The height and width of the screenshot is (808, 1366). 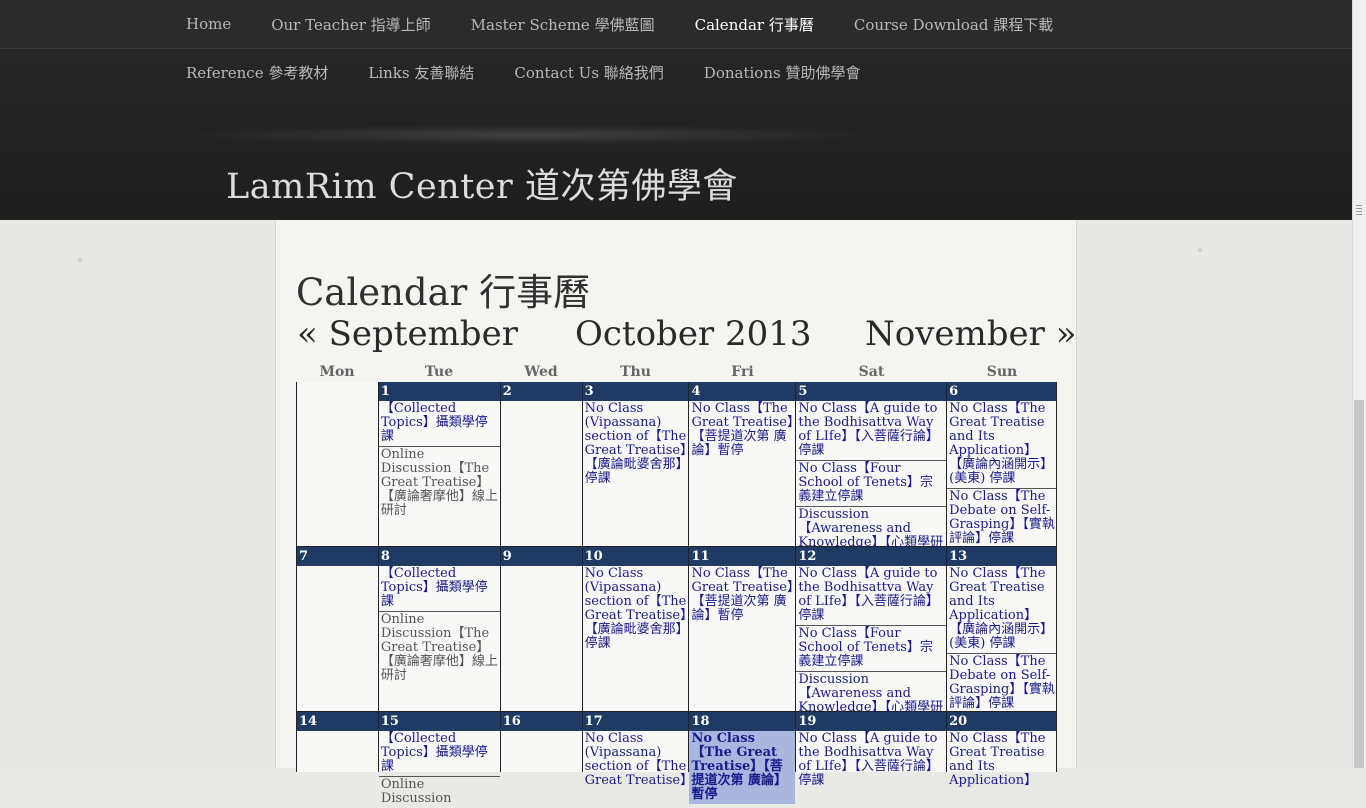 What do you see at coordinates (953, 24) in the screenshot?
I see `nav-course-download: Course Download 課程下載` at bounding box center [953, 24].